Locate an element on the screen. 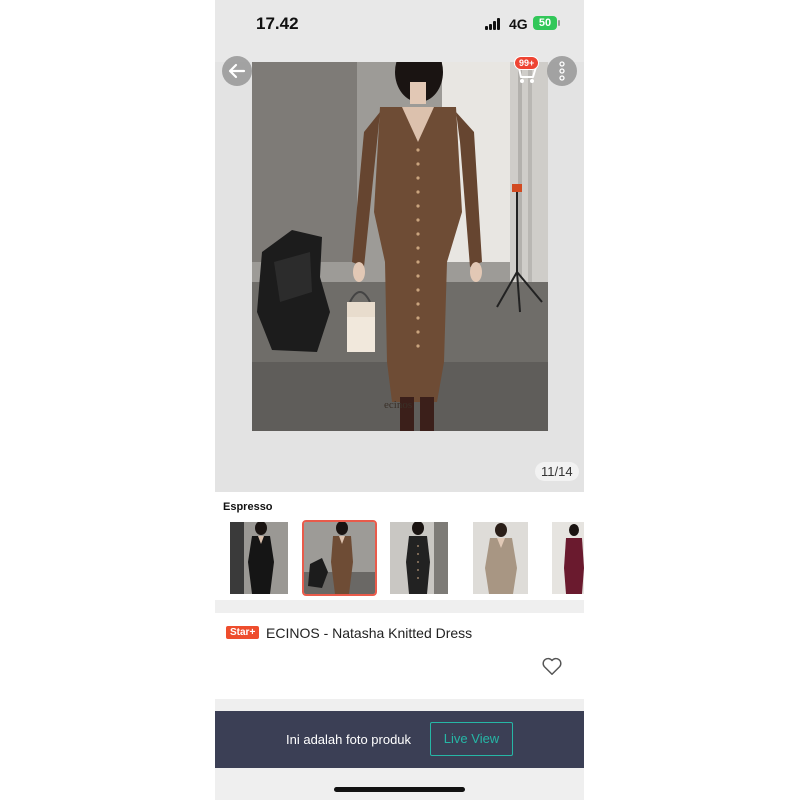  banner-text: Ini adalah foto produk is located at coordinates (349, 739).